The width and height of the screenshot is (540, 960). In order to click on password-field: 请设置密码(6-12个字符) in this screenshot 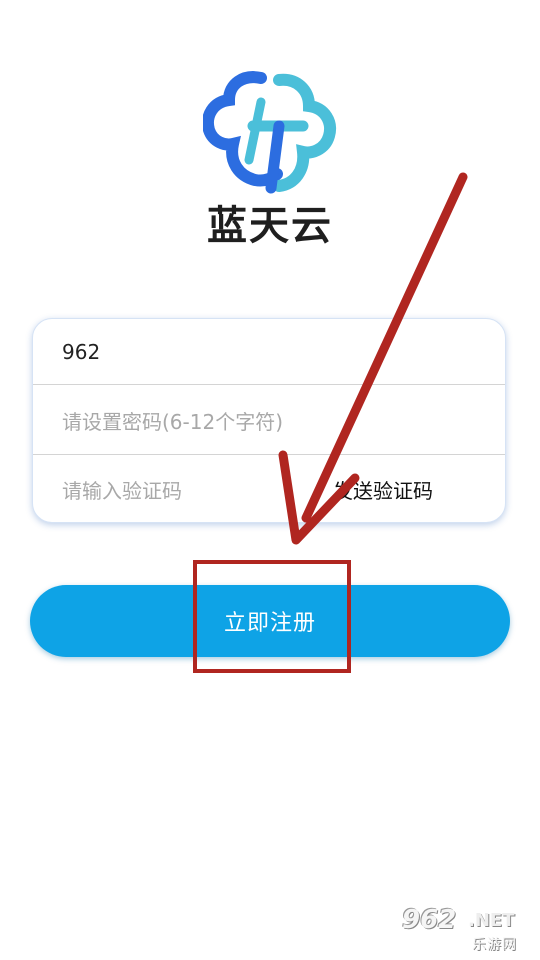, I will do `click(269, 420)`.